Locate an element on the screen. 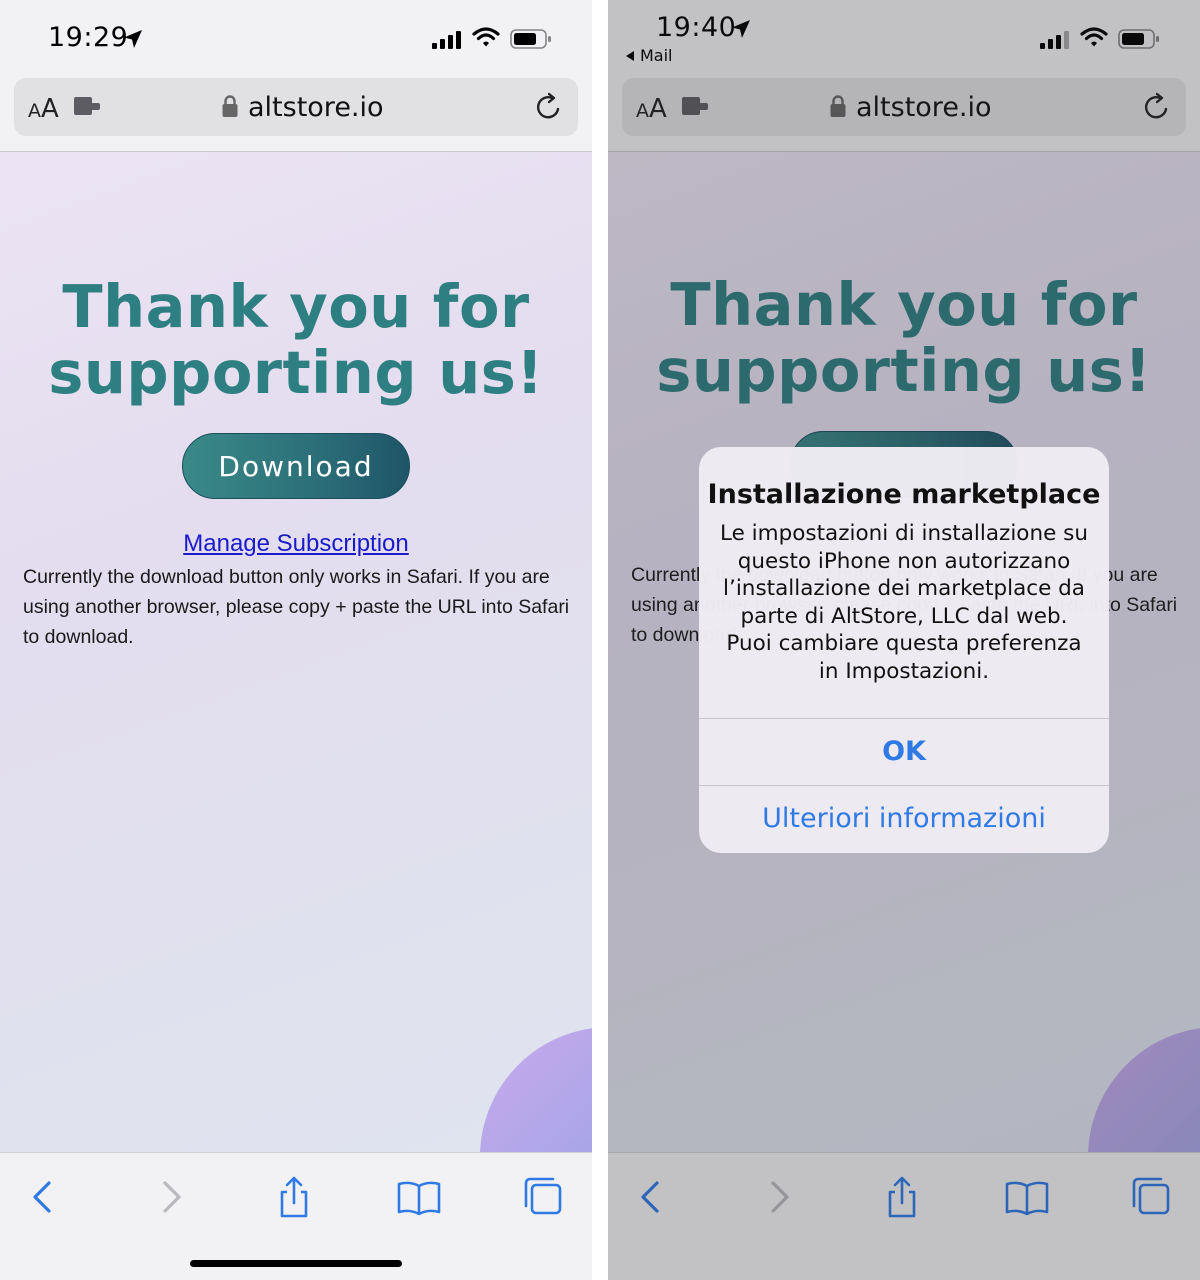 The height and width of the screenshot is (1280, 1200). bookmarks-icon is located at coordinates (419, 1197).